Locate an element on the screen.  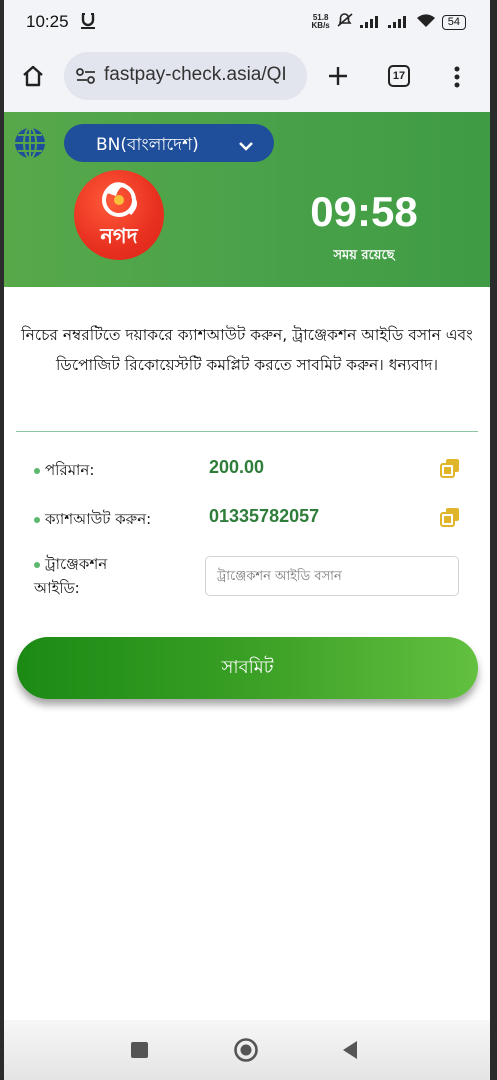
timer-label: সময় রয়েছে is located at coordinates (364, 255).